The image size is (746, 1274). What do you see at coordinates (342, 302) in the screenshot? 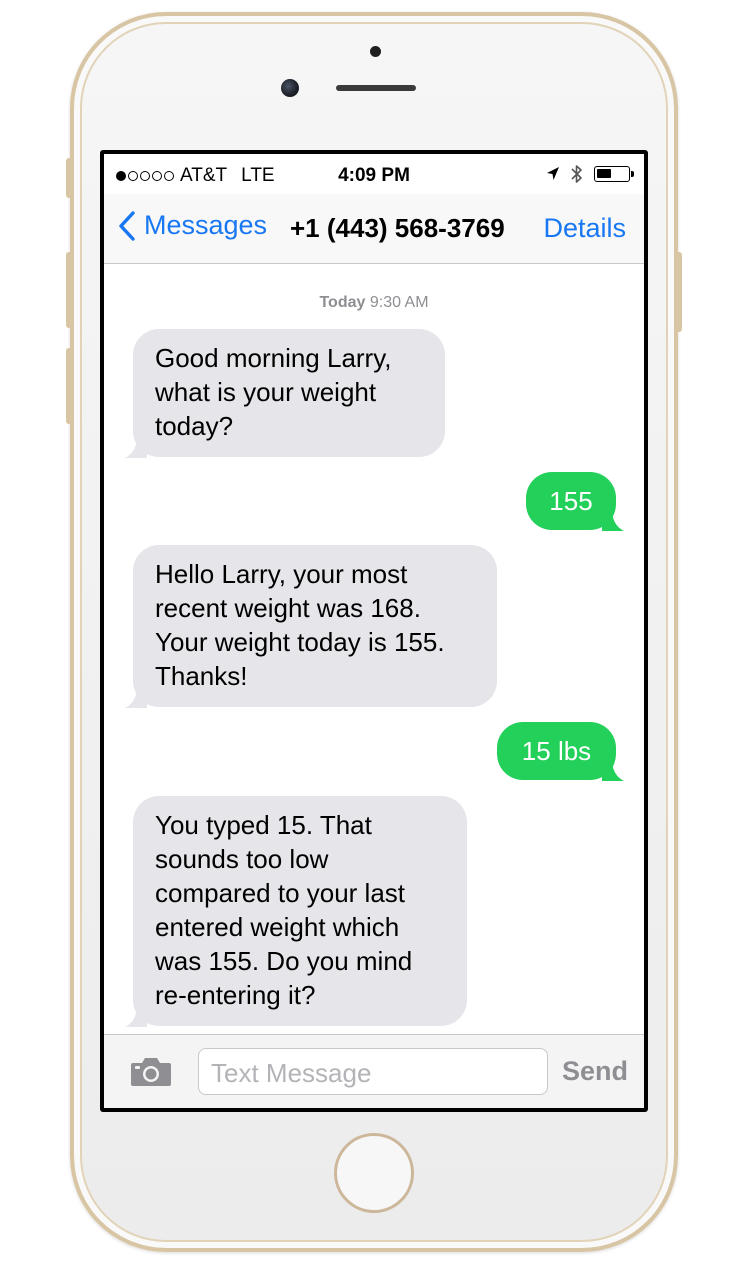
I see `timestamp-day: Today` at bounding box center [342, 302].